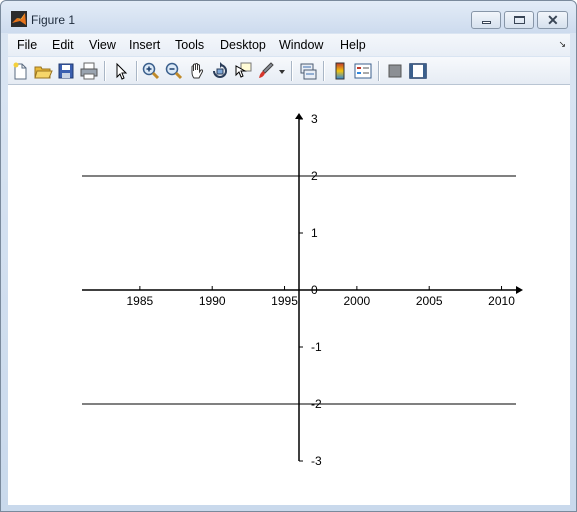  What do you see at coordinates (89, 71) in the screenshot?
I see `print-figure-icon` at bounding box center [89, 71].